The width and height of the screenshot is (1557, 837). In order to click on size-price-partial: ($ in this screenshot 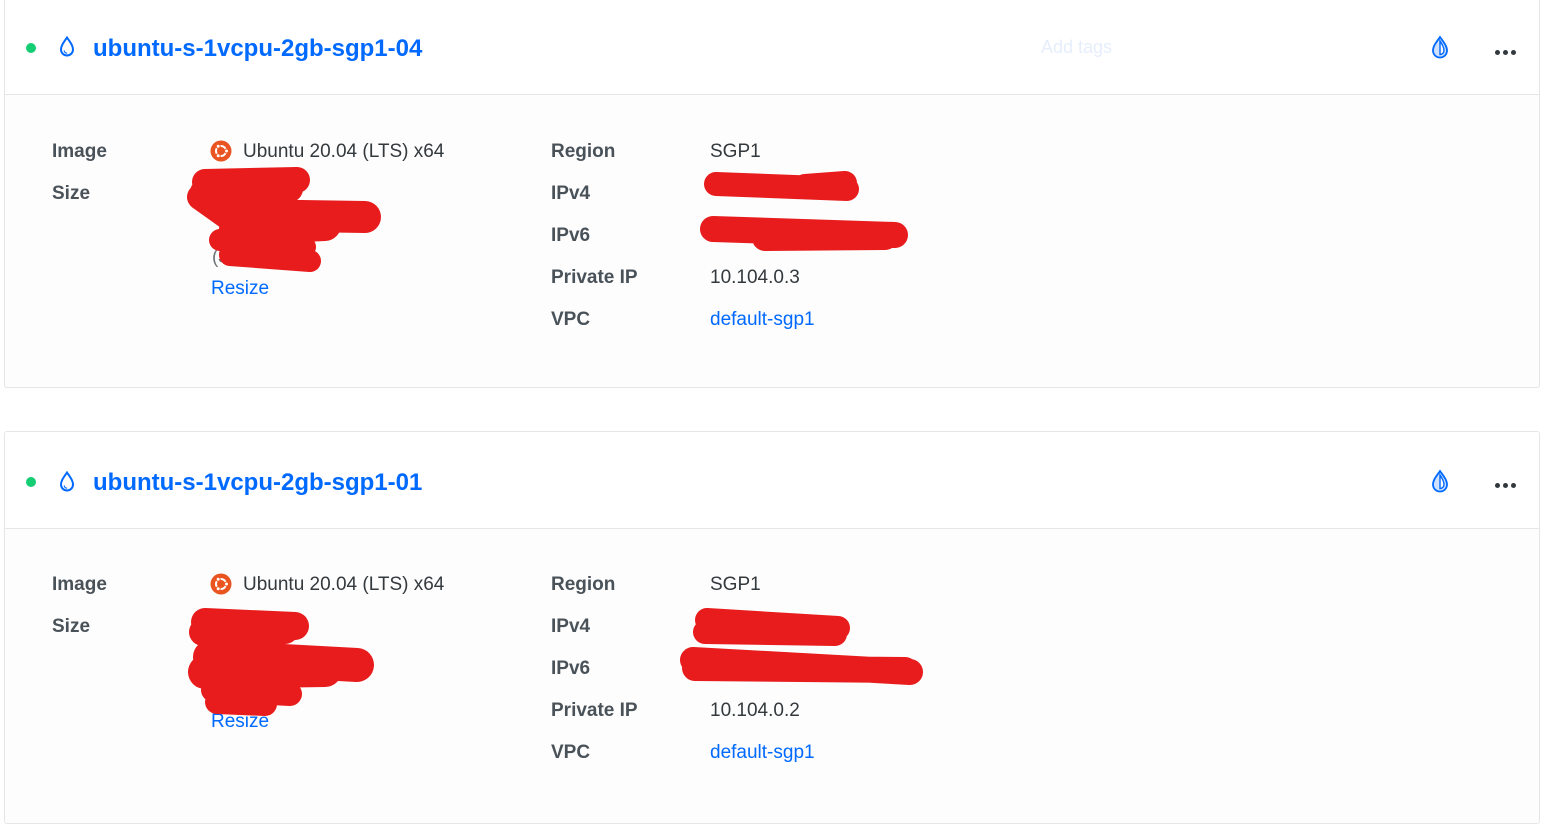, I will do `click(220, 257)`.